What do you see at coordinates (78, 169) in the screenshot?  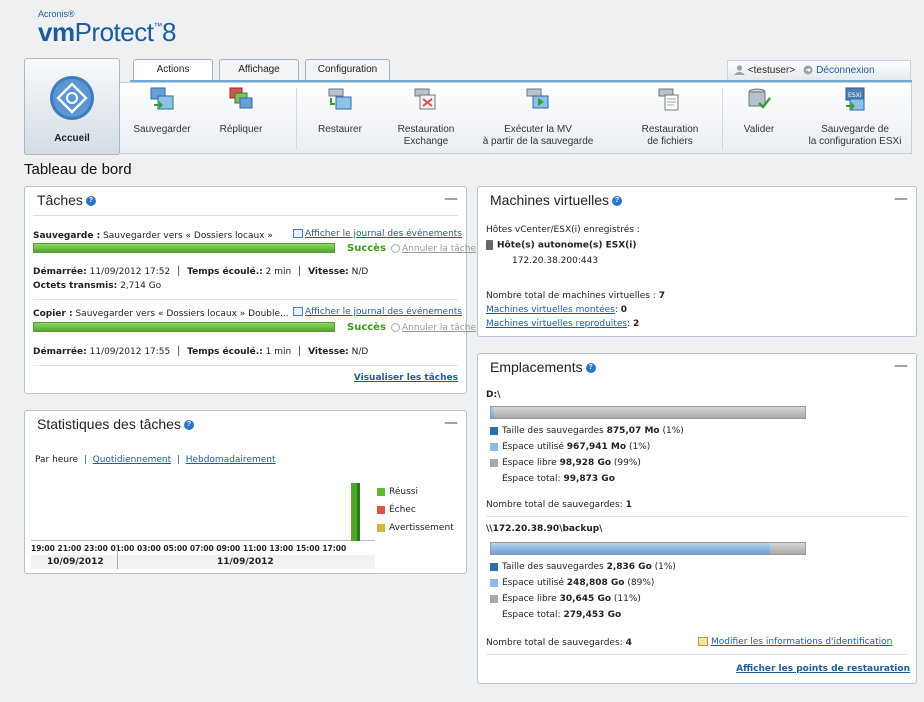 I see `page-title: Tableau de bord` at bounding box center [78, 169].